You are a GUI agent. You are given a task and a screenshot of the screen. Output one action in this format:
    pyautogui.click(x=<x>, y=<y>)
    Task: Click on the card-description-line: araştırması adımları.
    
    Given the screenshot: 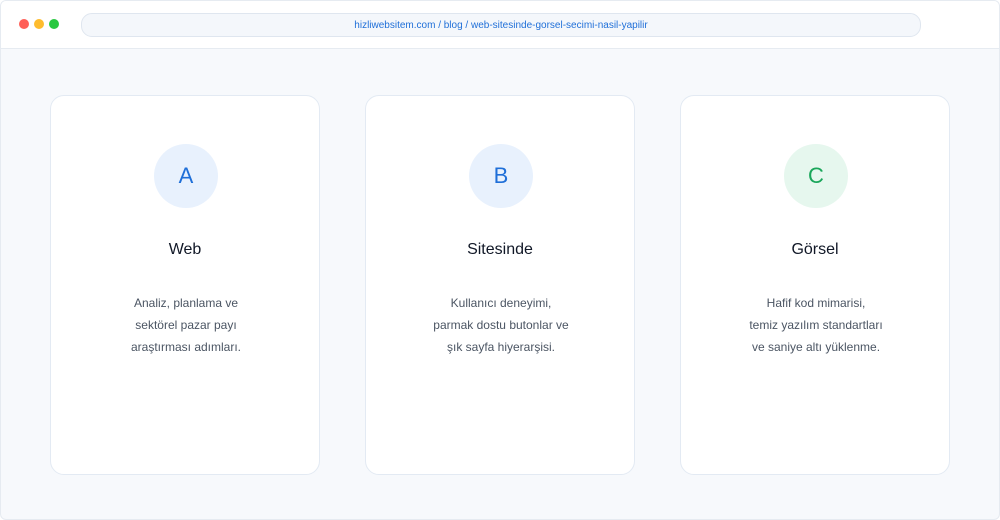 What is the action you would take?
    pyautogui.click(x=186, y=347)
    